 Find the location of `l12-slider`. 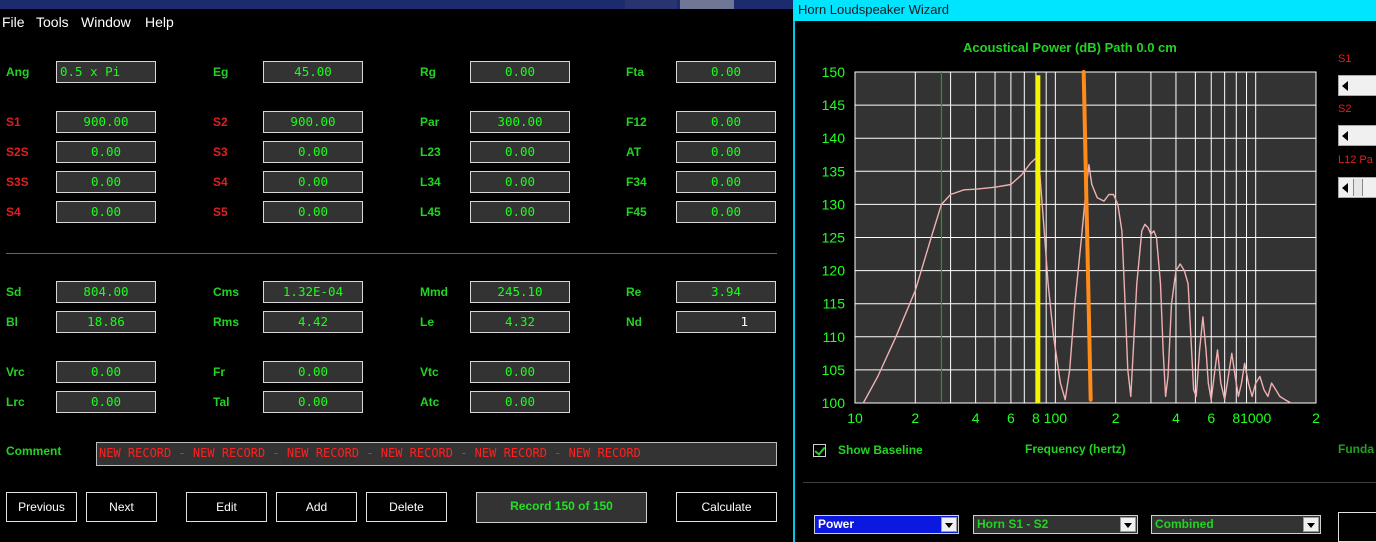

l12-slider is located at coordinates (1357, 187).